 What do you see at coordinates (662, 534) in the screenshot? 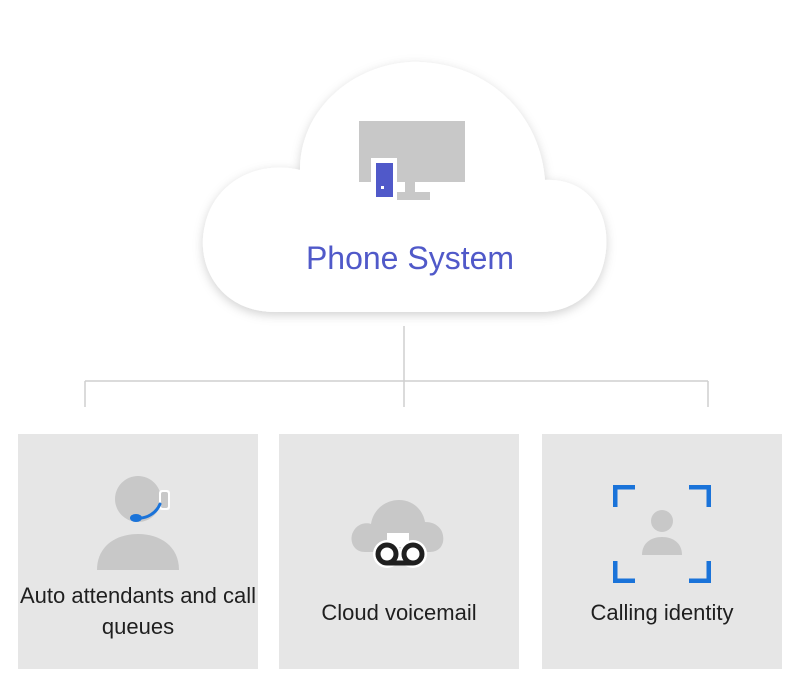
I see `calling-identity-icon` at bounding box center [662, 534].